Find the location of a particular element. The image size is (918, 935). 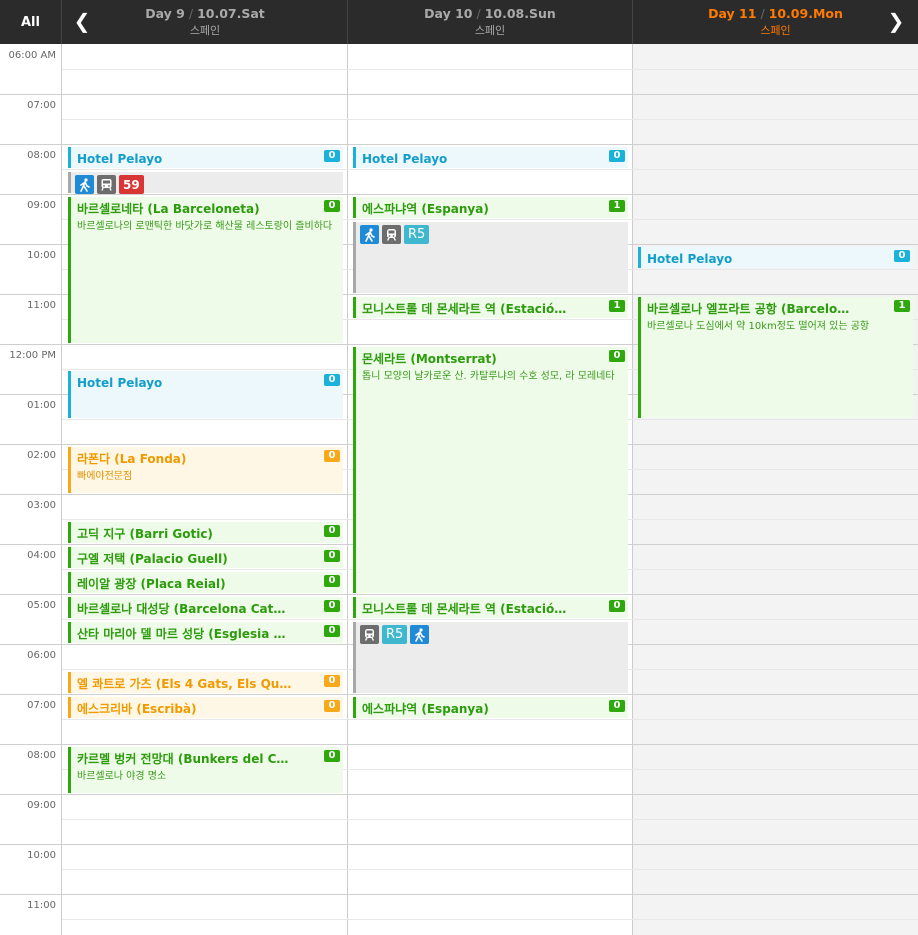

time-label: 06:00 is located at coordinates (41, 655).